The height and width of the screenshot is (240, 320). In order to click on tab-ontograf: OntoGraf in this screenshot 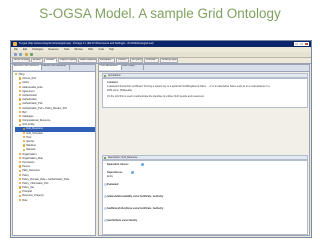, I will do `click(151, 60)`.